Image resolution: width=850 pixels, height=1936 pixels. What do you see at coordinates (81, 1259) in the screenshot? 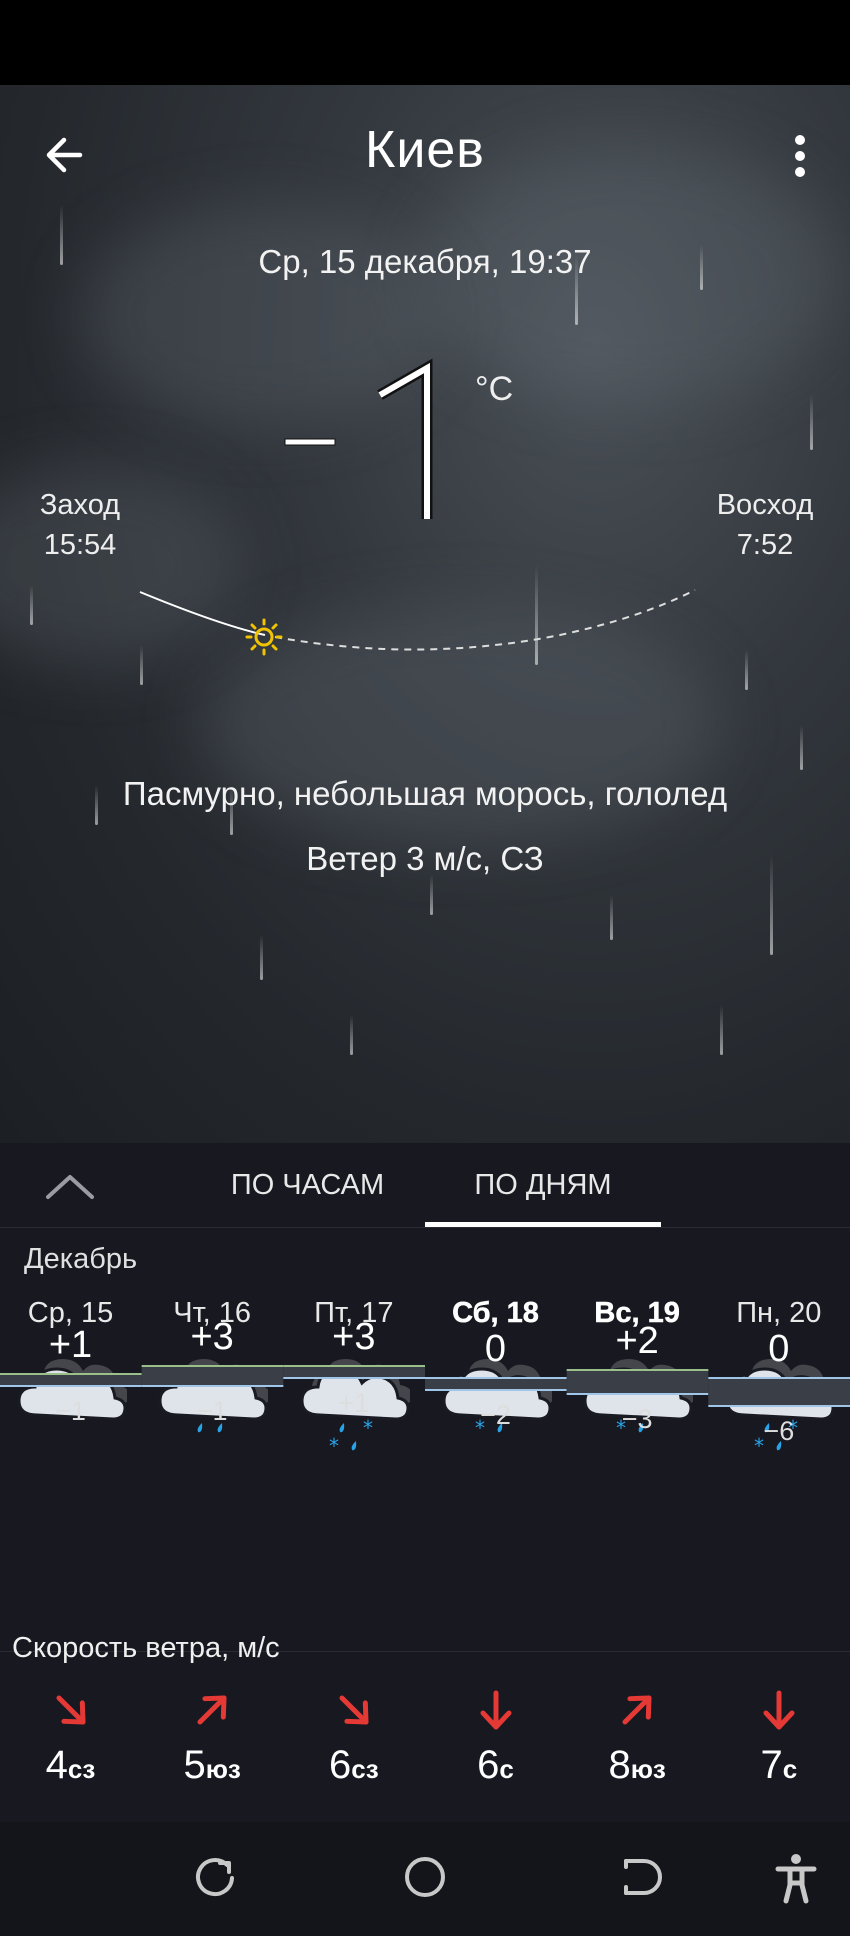
I see `month-label: Декабрь` at bounding box center [81, 1259].